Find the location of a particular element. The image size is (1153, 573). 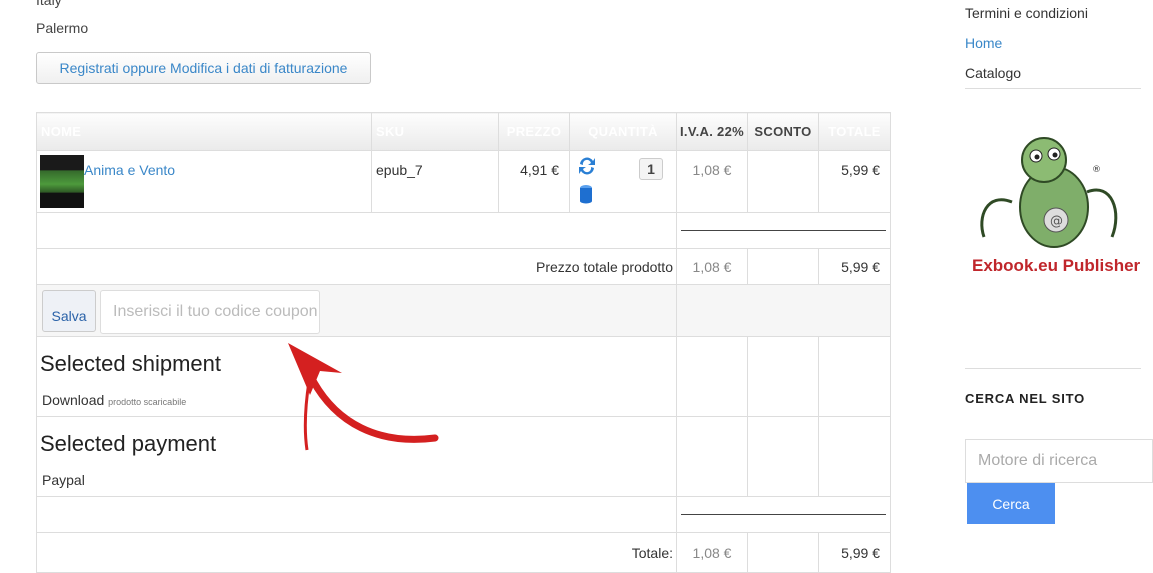

payment-row: Selected payment Paypal is located at coordinates (463, 456).